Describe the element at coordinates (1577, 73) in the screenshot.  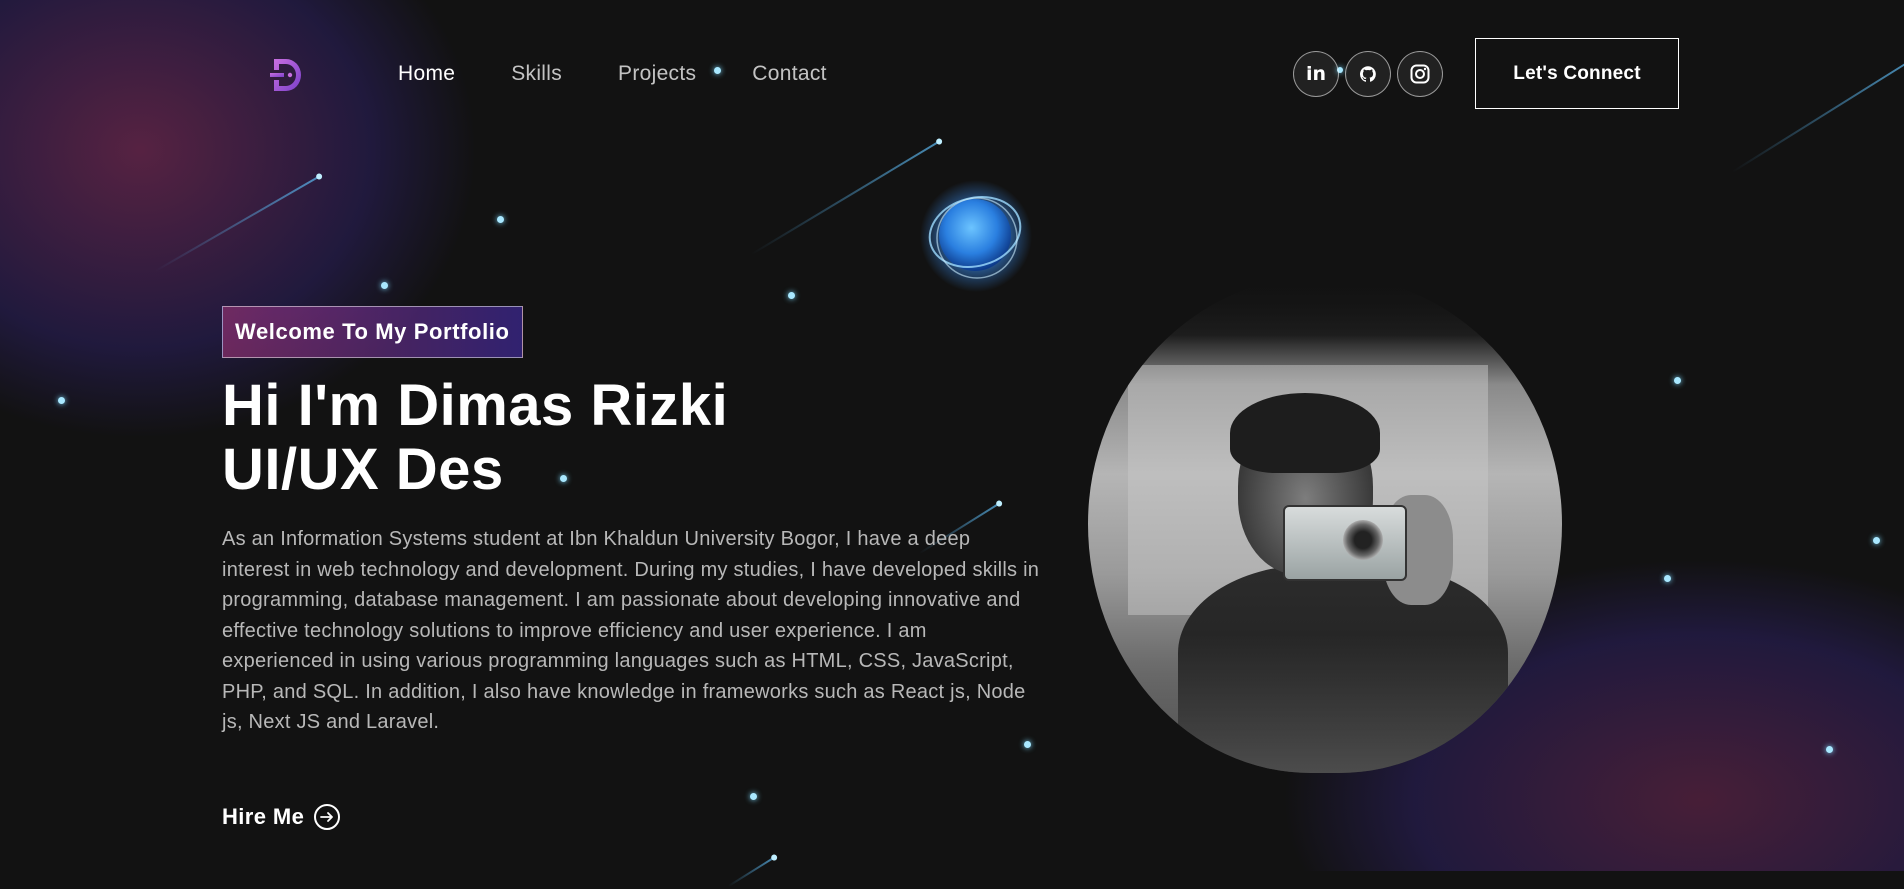
I see `lets-connect-button: Let's Connect` at that location.